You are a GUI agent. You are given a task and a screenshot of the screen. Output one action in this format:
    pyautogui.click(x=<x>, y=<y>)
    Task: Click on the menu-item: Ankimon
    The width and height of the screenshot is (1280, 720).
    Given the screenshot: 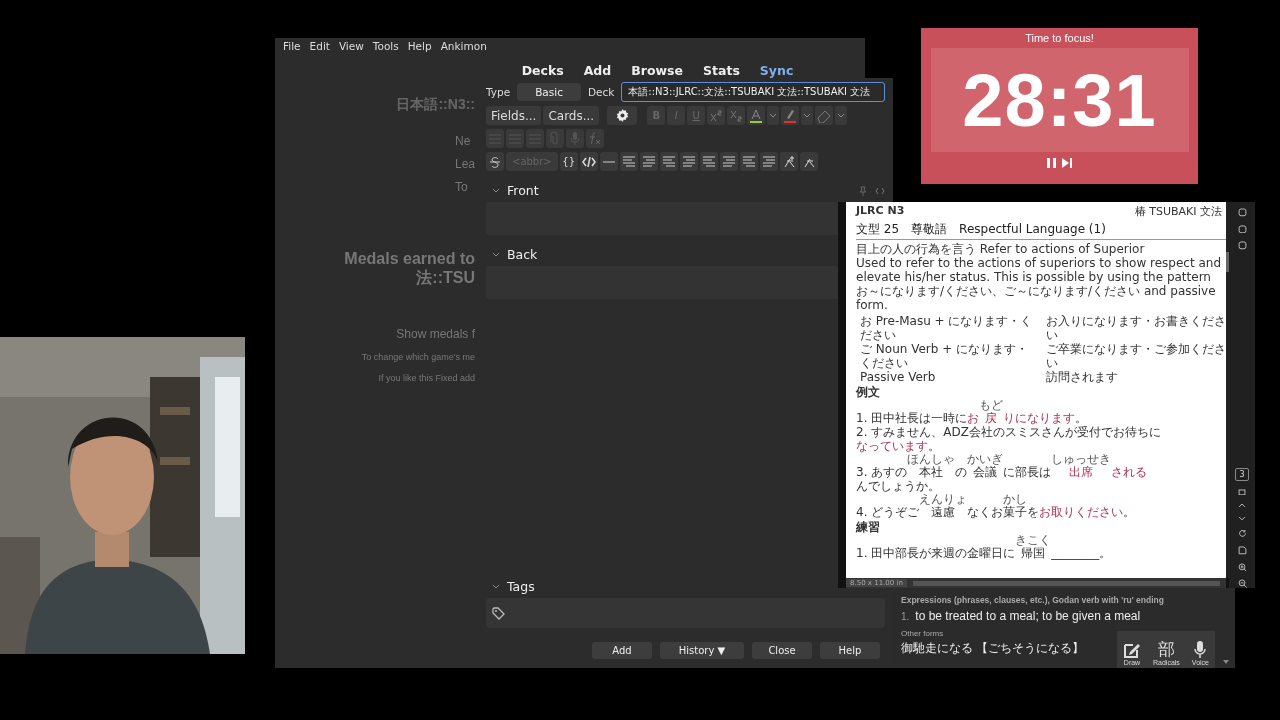 What is the action you would take?
    pyautogui.click(x=463, y=47)
    